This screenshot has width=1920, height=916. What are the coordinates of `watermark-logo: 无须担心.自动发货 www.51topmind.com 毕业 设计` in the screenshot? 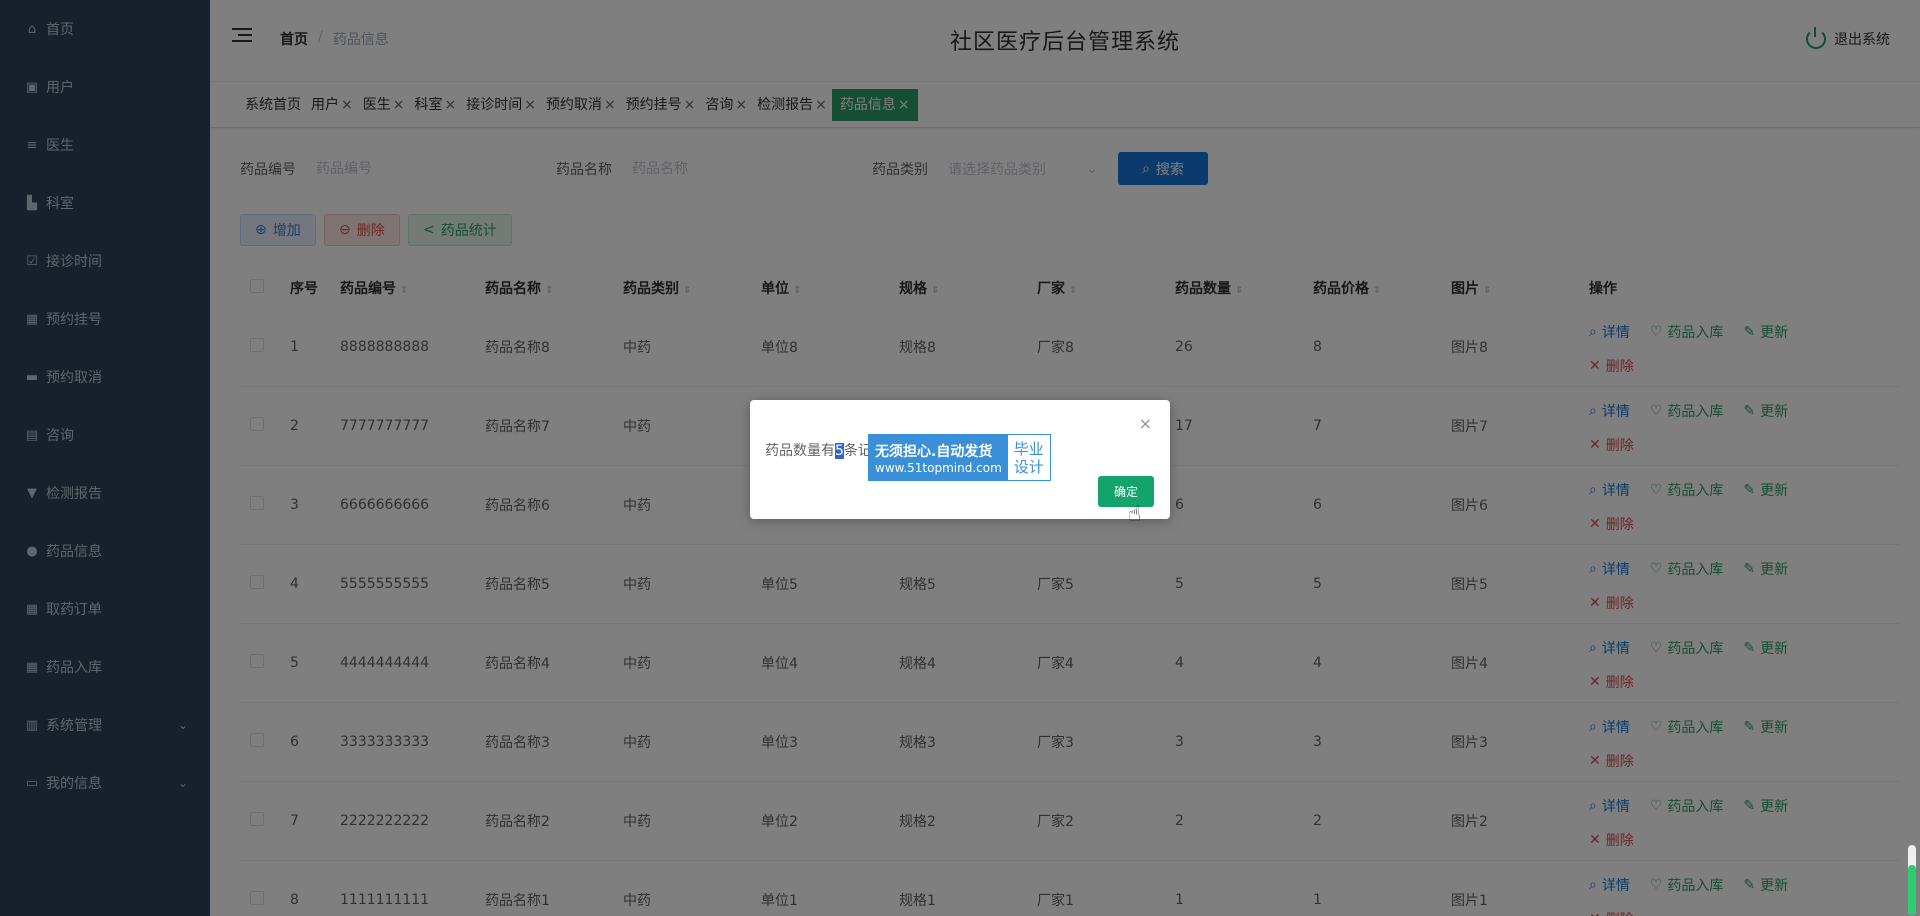 It's located at (959, 457).